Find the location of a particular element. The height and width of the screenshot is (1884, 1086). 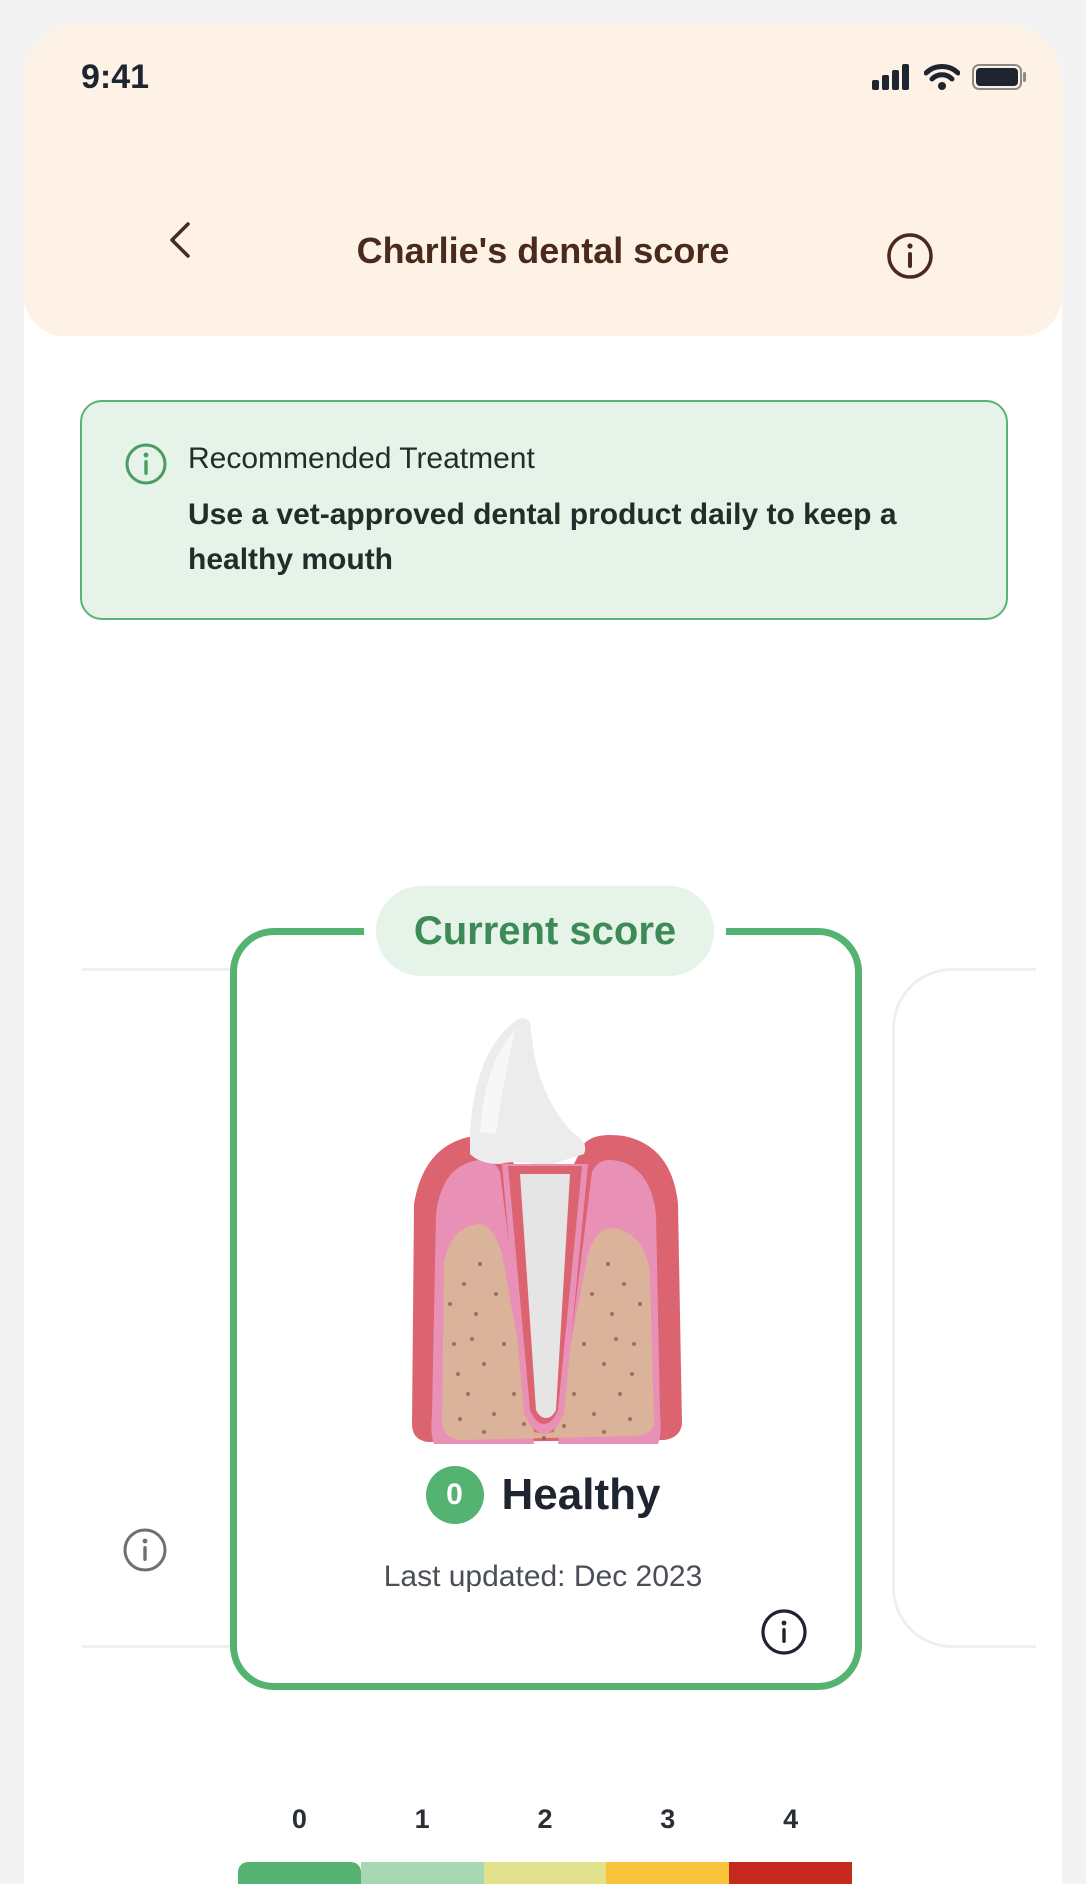

score-badge: 0 is located at coordinates (454, 1495).